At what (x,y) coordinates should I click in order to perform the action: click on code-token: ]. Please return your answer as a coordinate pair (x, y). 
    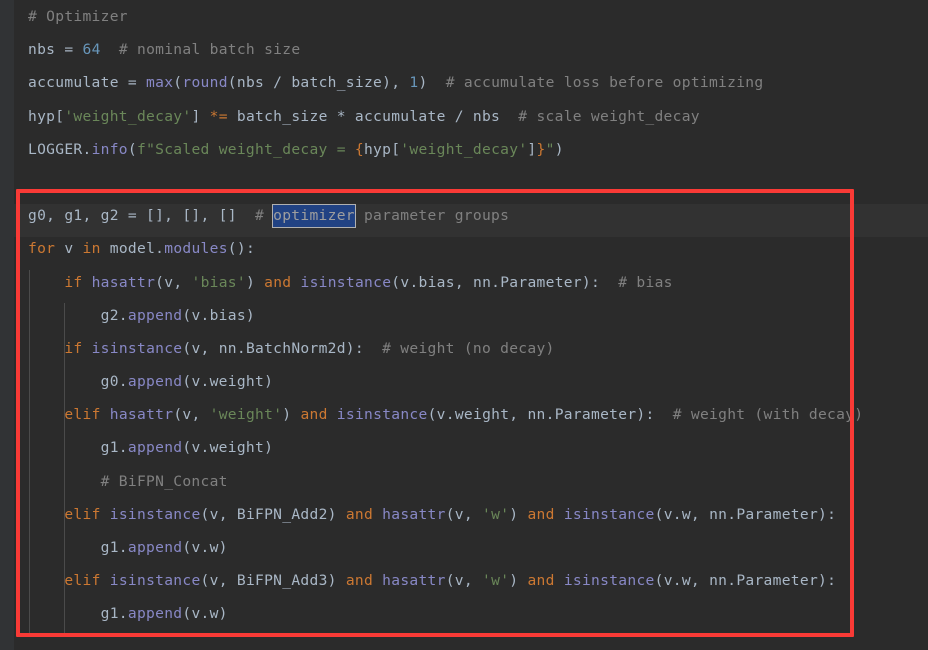
    Looking at the image, I should click on (532, 149).